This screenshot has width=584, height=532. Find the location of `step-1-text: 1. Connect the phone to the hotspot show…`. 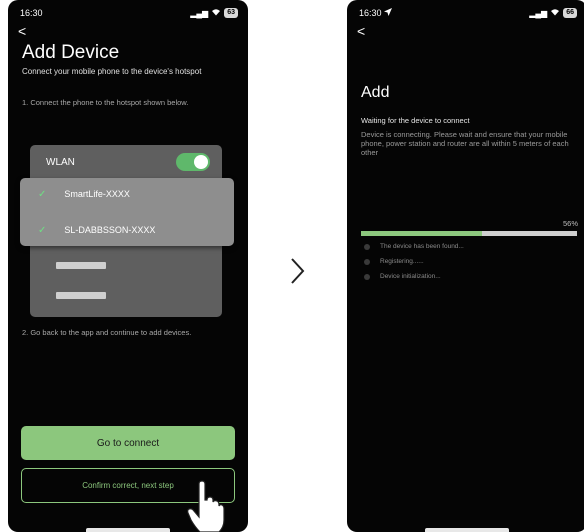

step-1-text: 1. Connect the phone to the hotspot show… is located at coordinates (105, 102).